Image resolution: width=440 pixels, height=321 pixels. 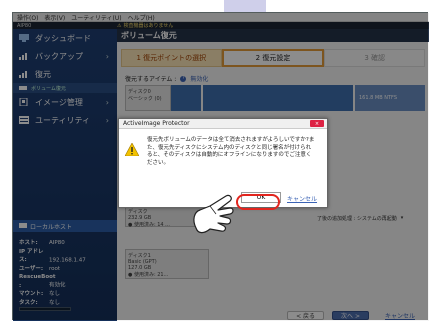 What do you see at coordinates (156, 123) in the screenshot?
I see `dialog-title-text: ActiveImage Protector` at bounding box center [156, 123].